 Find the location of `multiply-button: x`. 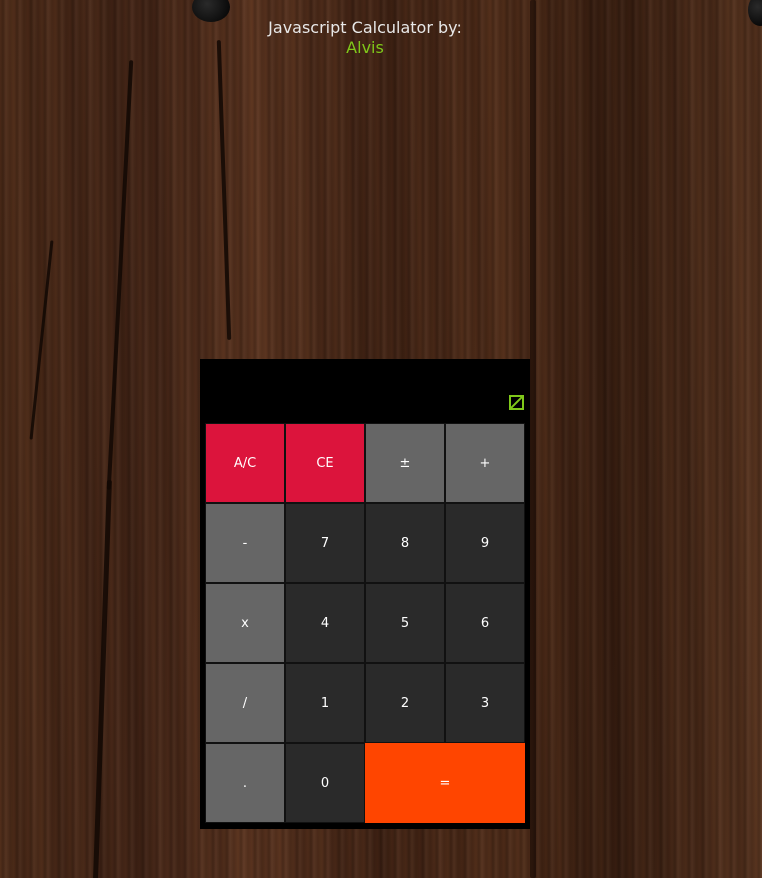

multiply-button: x is located at coordinates (245, 623).